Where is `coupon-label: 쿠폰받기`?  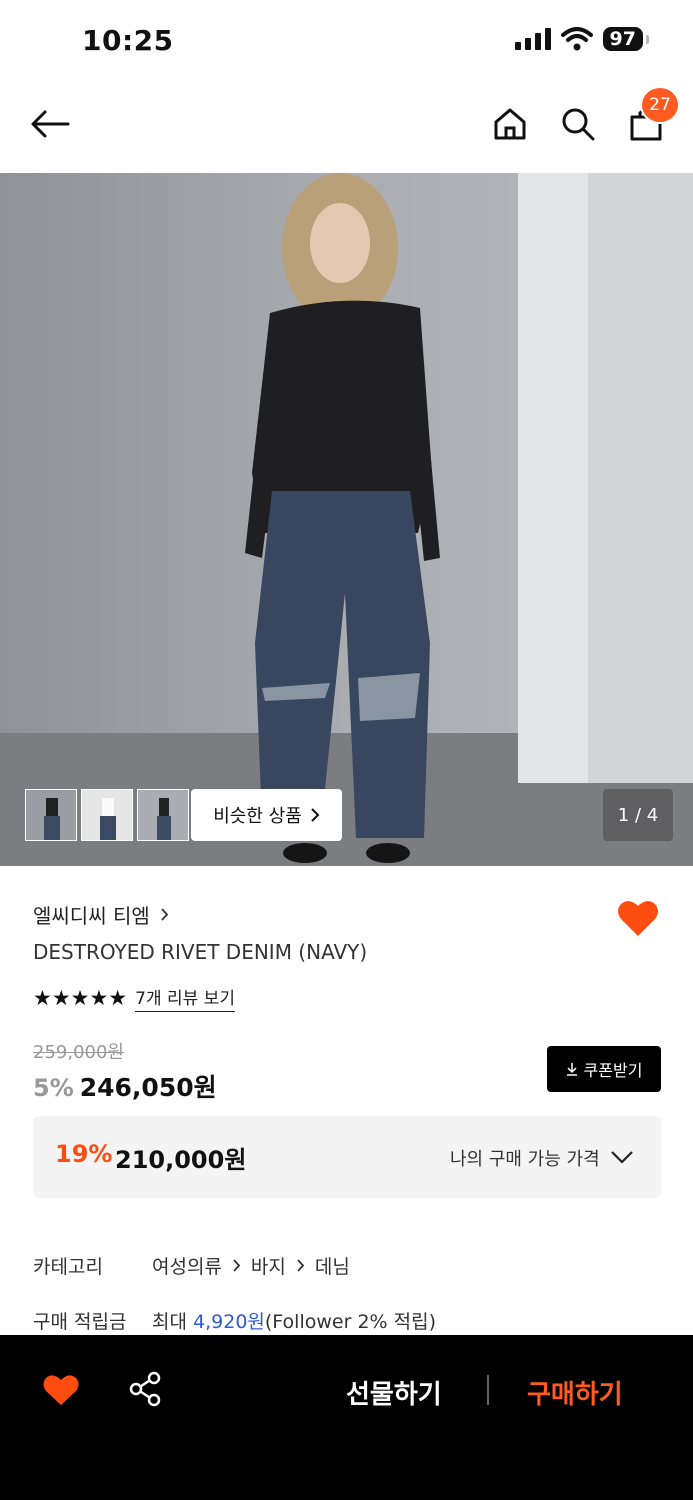
coupon-label: 쿠폰받기 is located at coordinates (613, 1070).